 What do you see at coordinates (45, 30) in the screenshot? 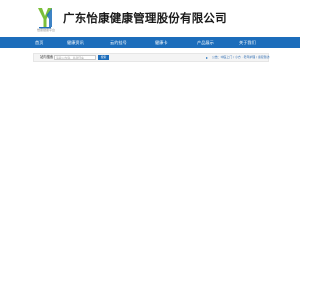
I see `logo-caption: 怡康健康平台` at bounding box center [45, 30].